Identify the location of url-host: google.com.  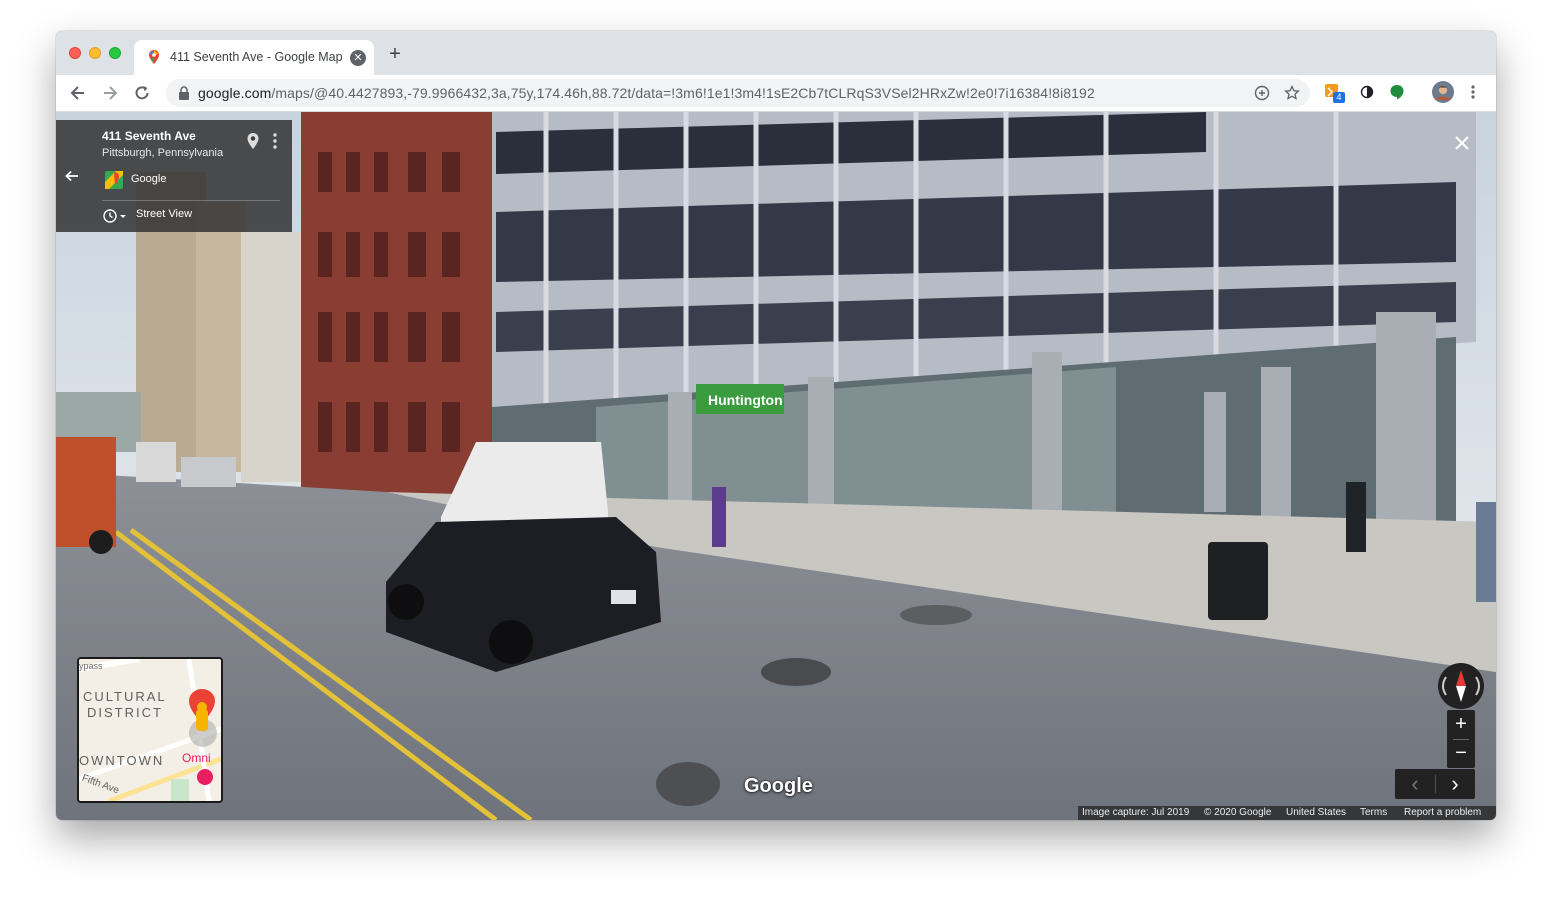
(235, 93).